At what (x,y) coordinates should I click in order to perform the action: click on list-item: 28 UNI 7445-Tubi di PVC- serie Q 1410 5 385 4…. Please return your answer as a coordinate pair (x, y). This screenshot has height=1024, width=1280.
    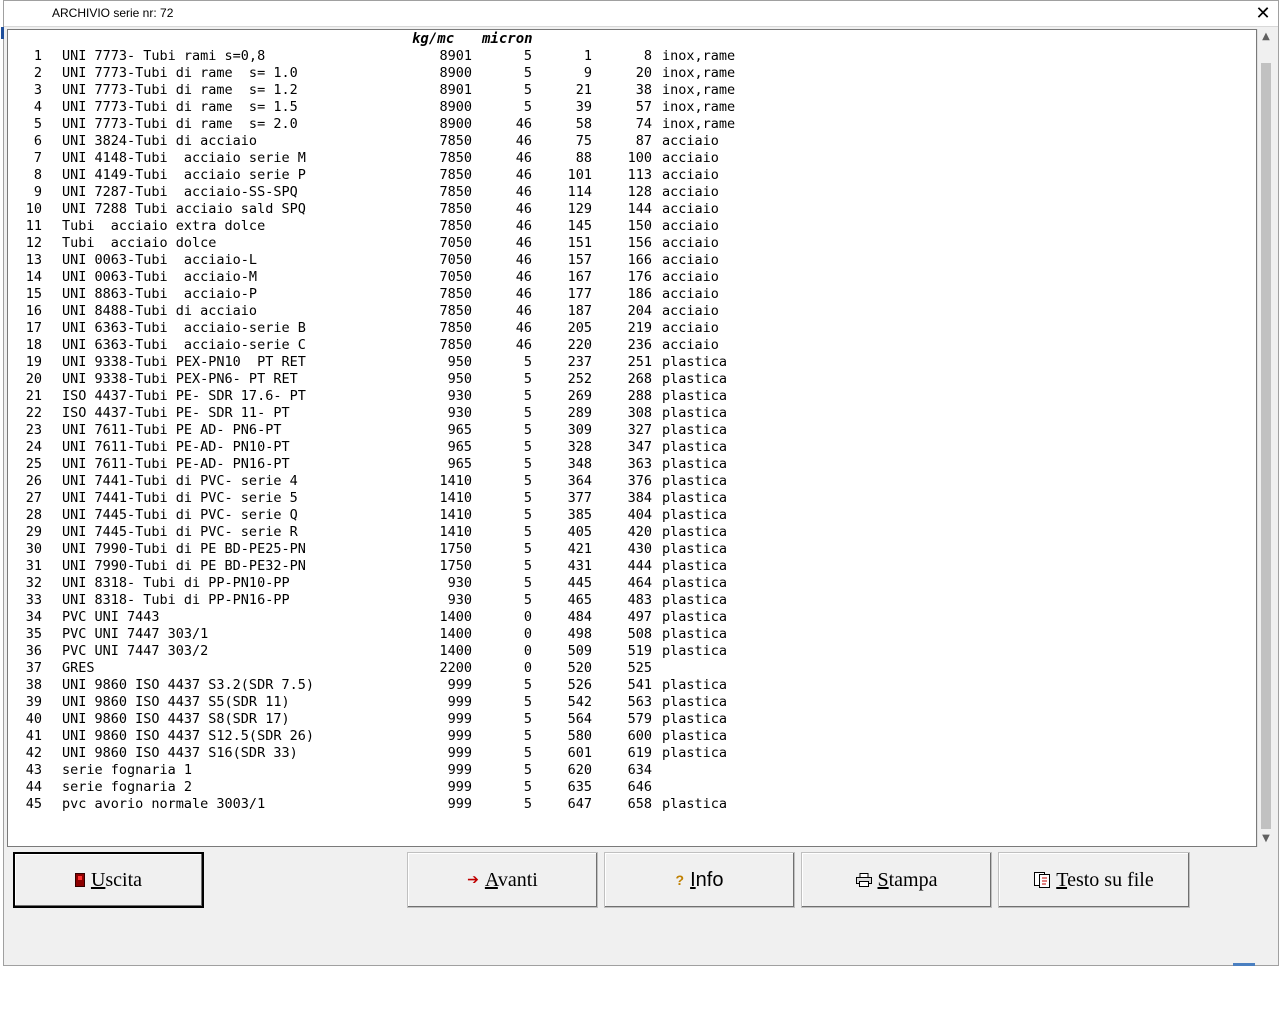
    Looking at the image, I should click on (632, 515).